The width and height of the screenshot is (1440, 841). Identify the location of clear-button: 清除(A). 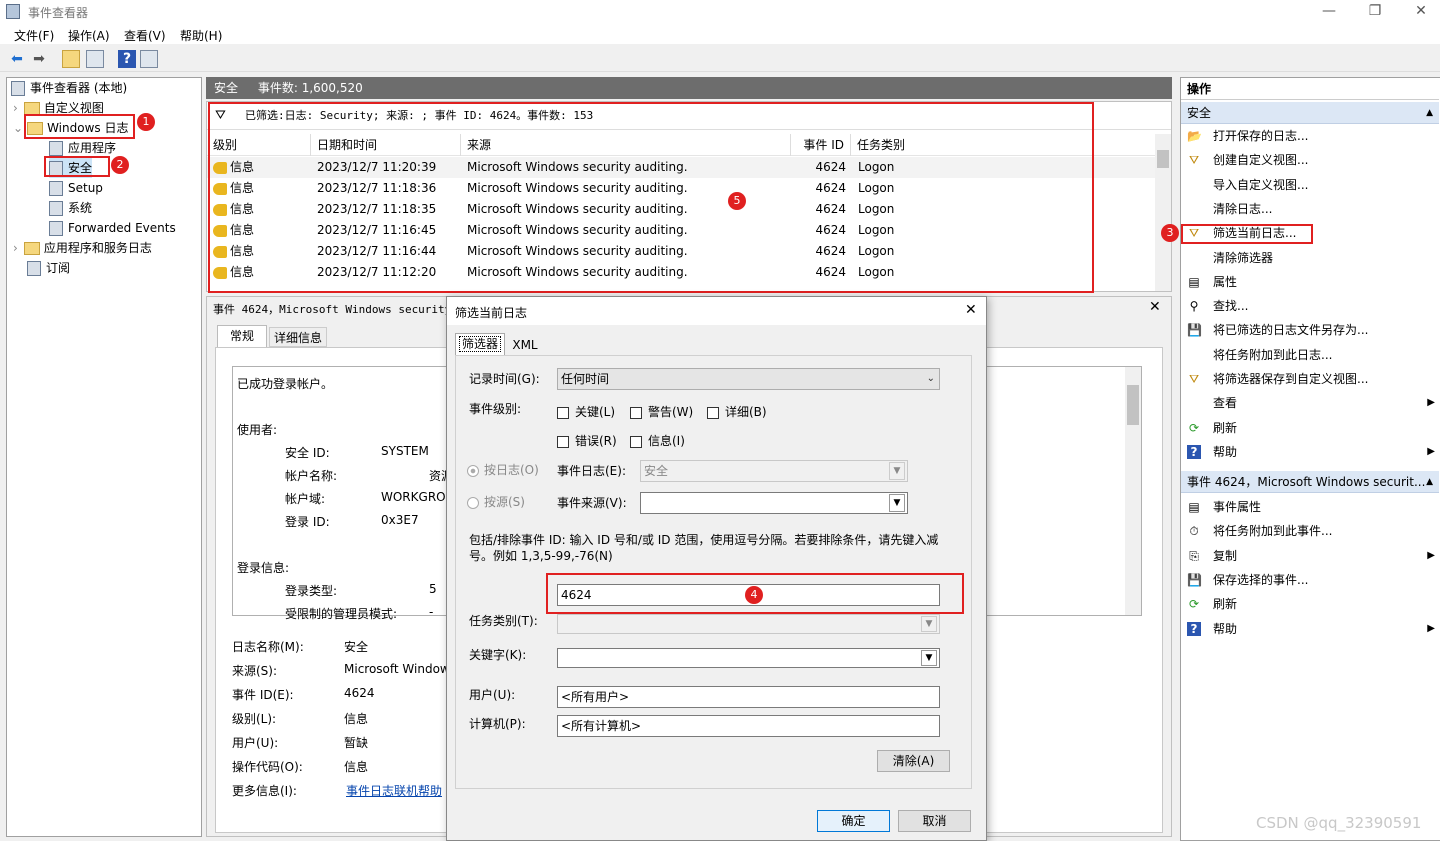
(913, 761).